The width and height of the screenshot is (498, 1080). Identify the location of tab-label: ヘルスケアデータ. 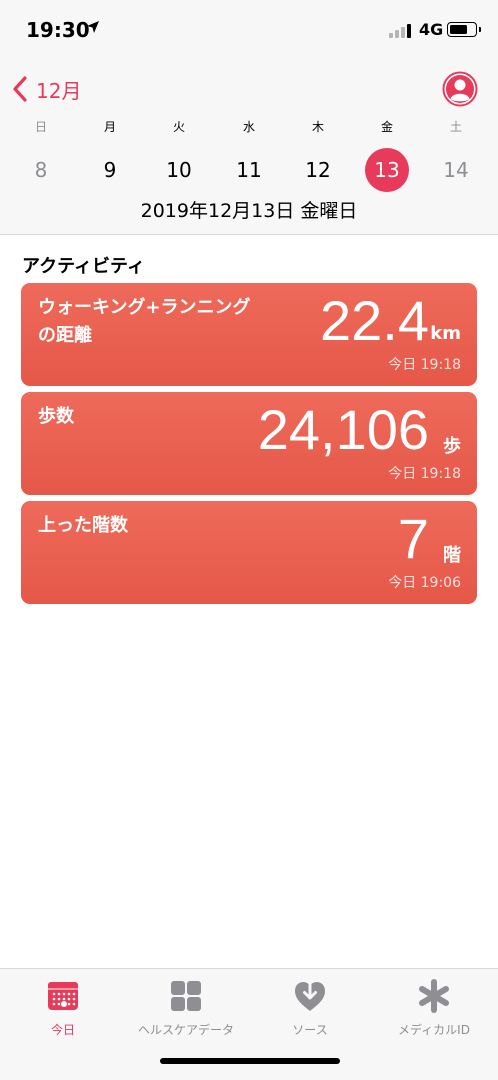
(185, 1030).